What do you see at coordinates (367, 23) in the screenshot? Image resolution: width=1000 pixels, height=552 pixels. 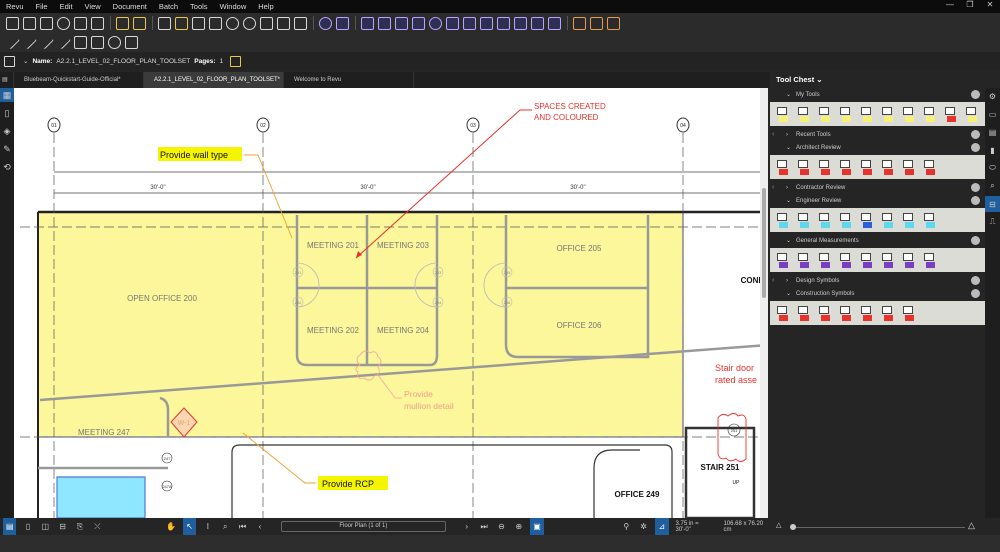 I see `length-icon` at bounding box center [367, 23].